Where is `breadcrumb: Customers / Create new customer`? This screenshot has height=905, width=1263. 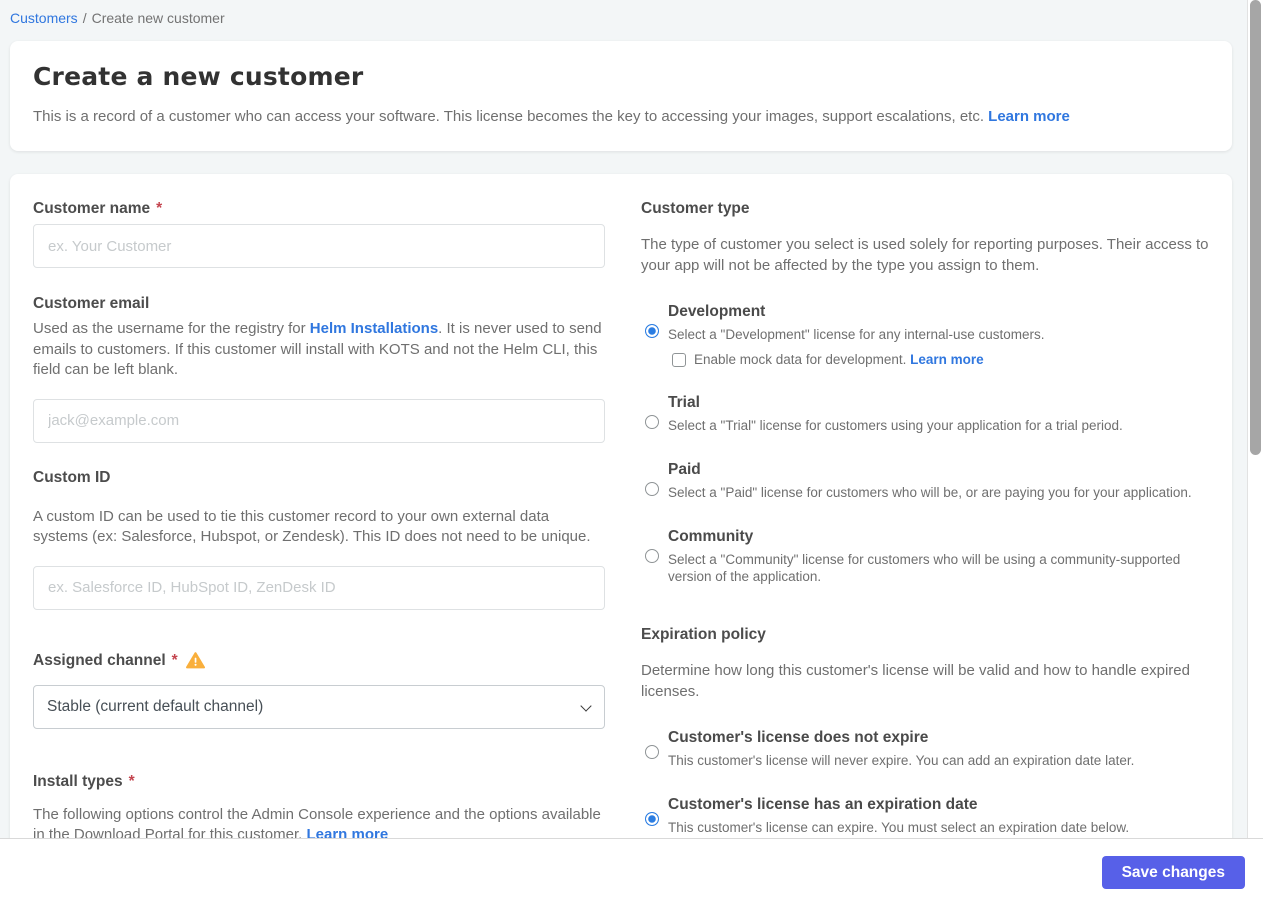 breadcrumb: Customers / Create new customer is located at coordinates (621, 13).